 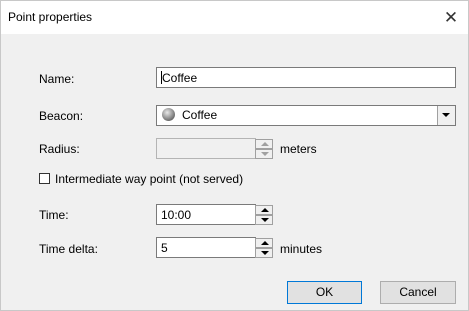 I want to click on time-spinner, so click(x=264, y=215).